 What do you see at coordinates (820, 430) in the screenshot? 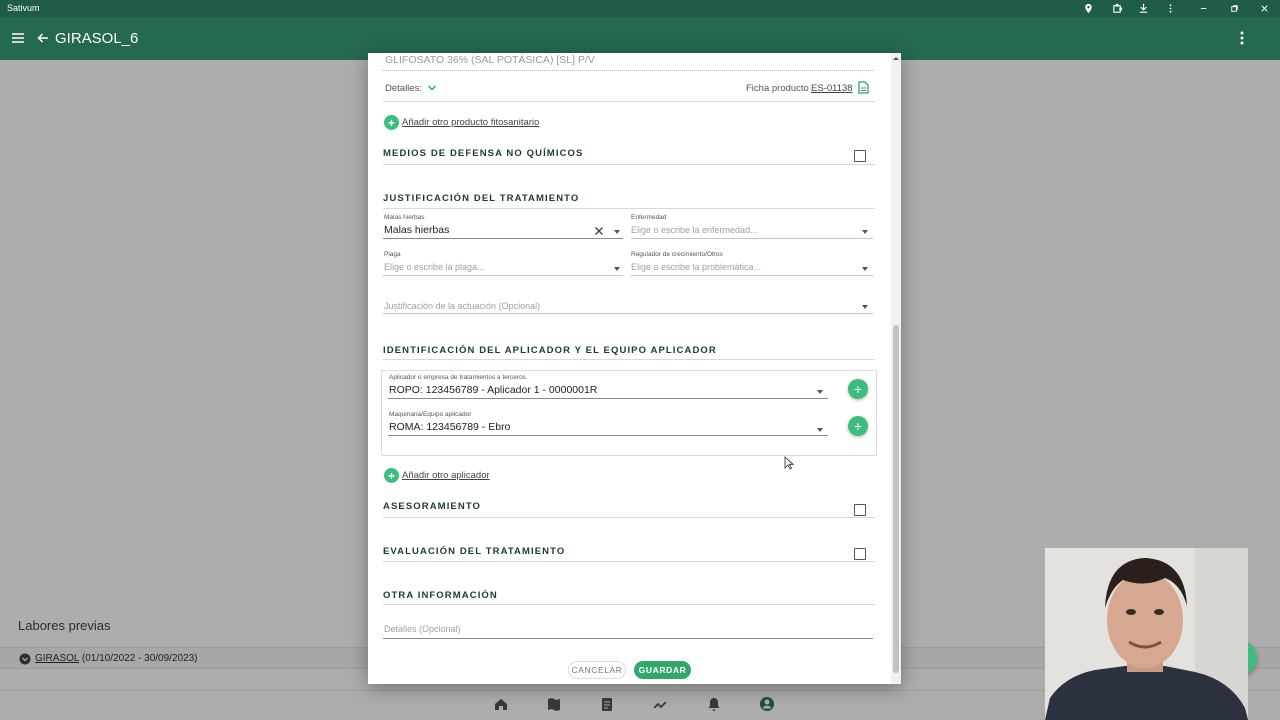
I see `maquinaria-dropdown-icon` at bounding box center [820, 430].